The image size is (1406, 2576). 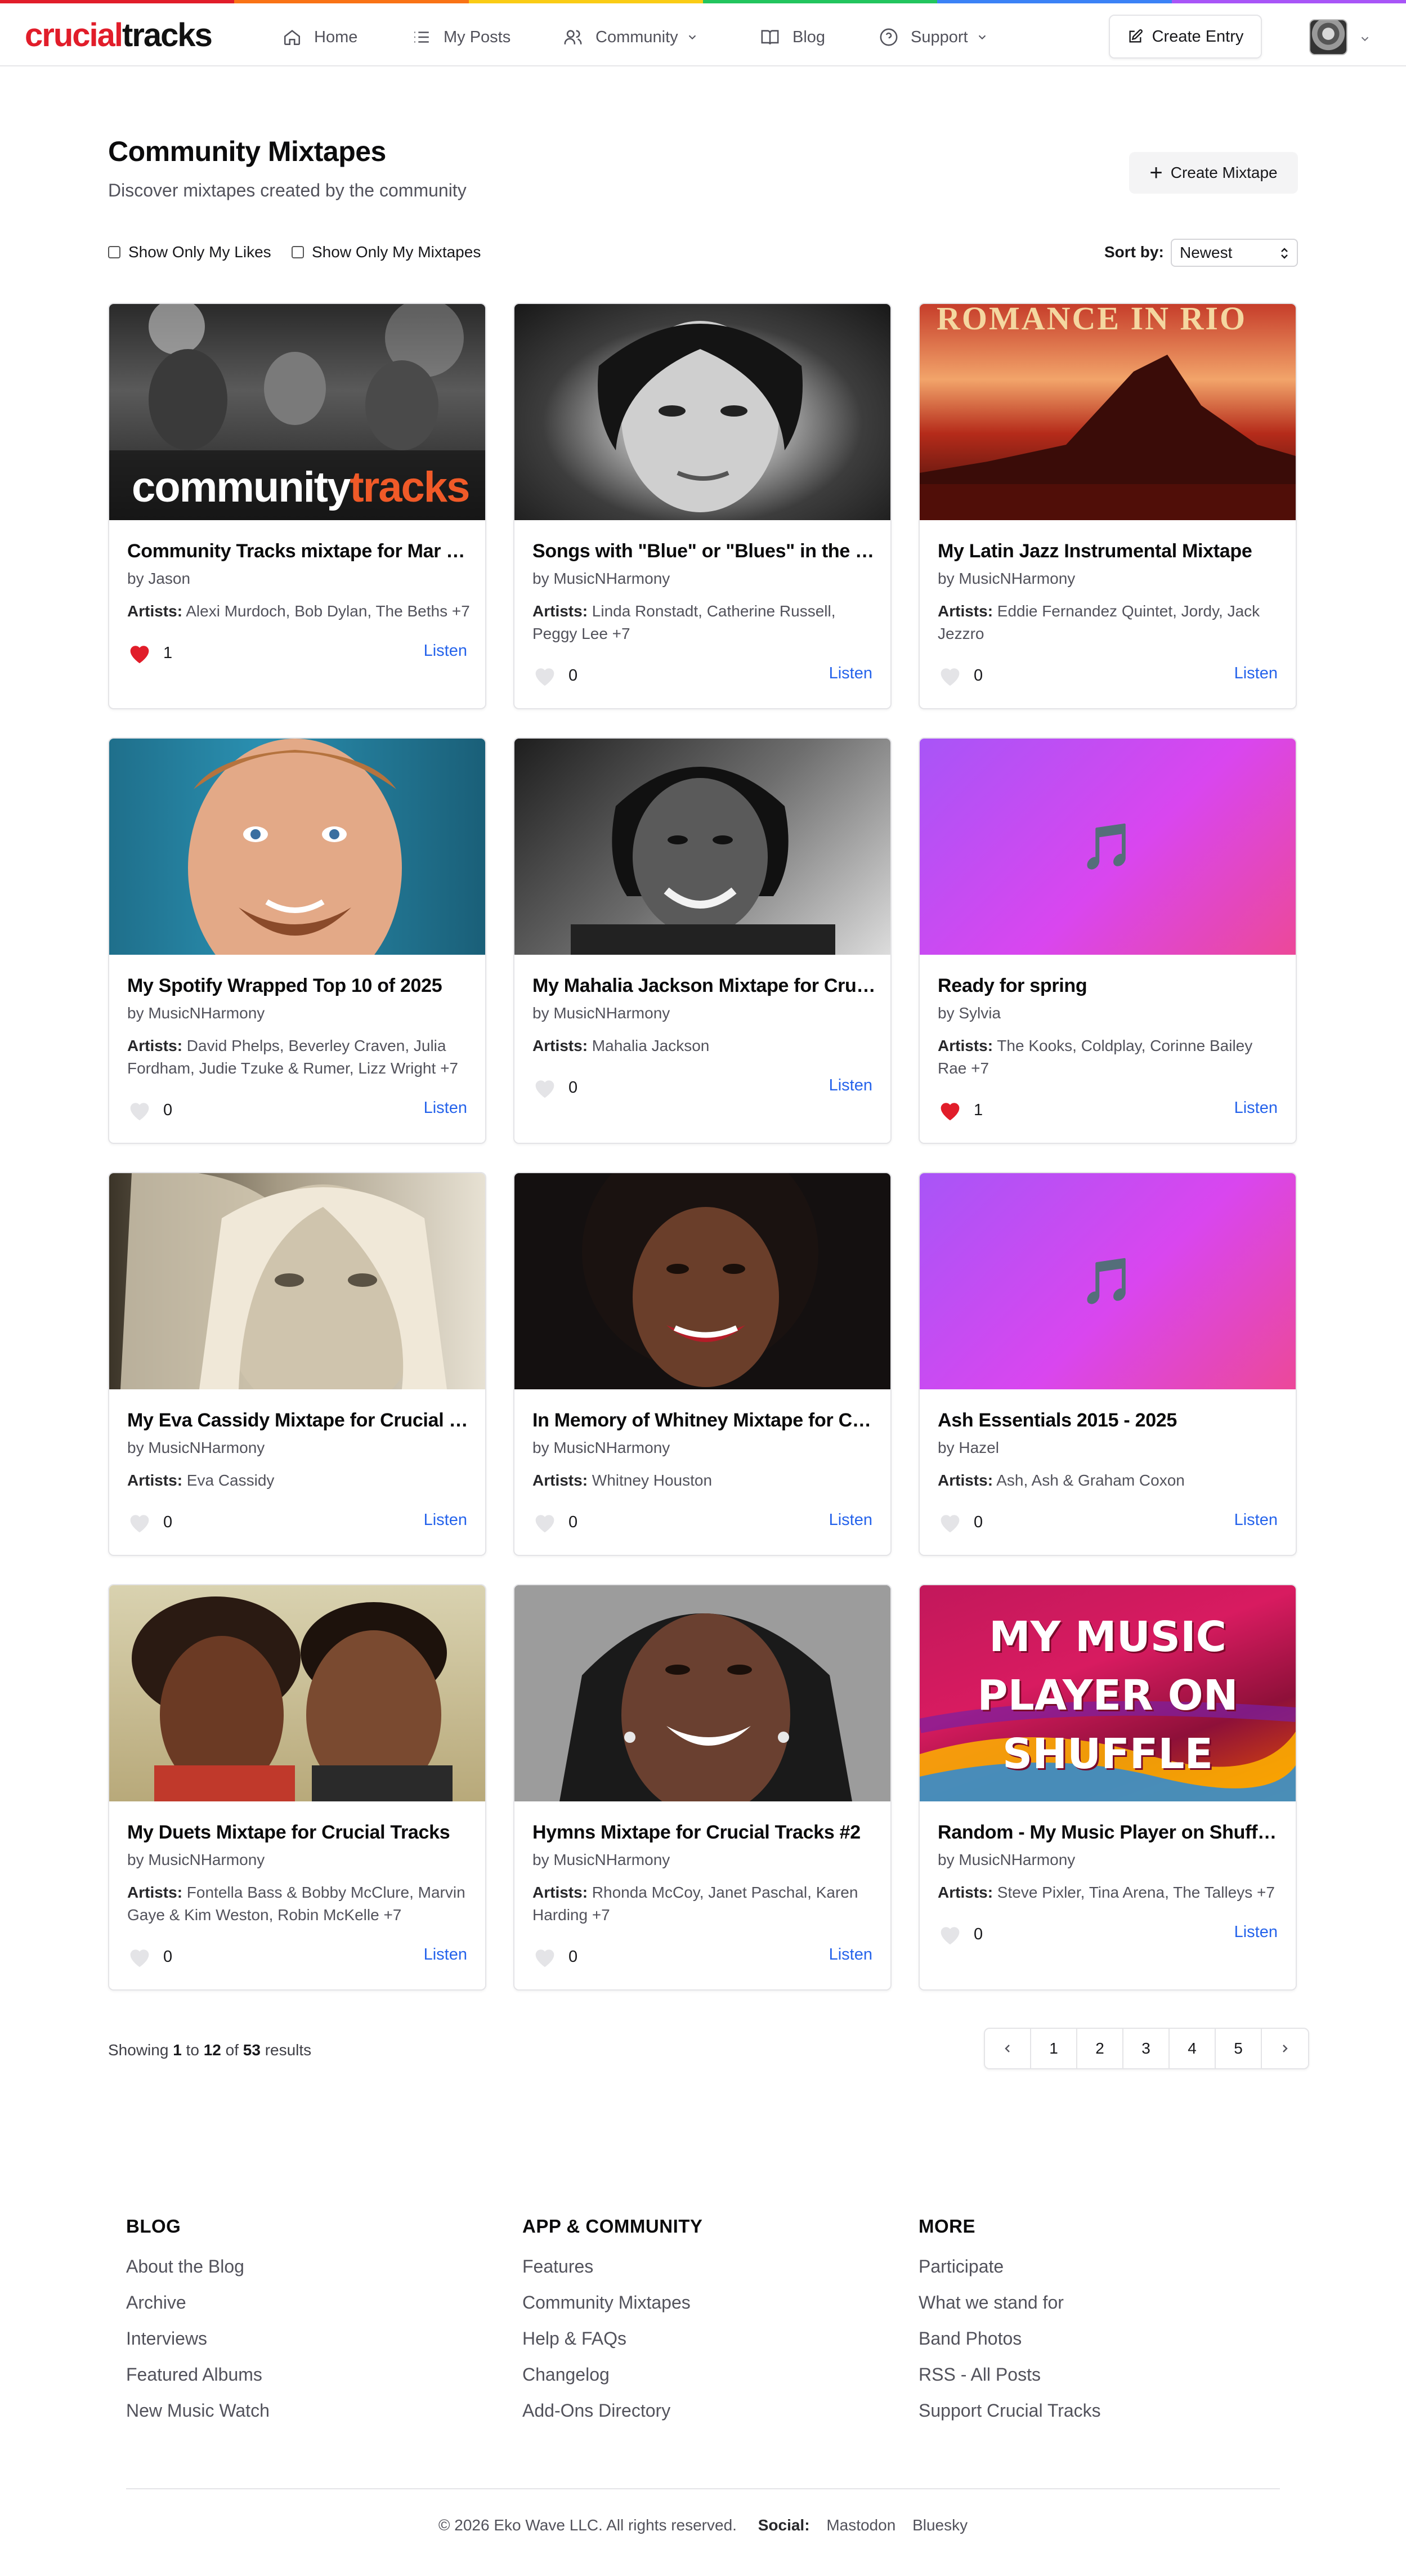 What do you see at coordinates (247, 151) in the screenshot?
I see `page-title: Community Mixtapes` at bounding box center [247, 151].